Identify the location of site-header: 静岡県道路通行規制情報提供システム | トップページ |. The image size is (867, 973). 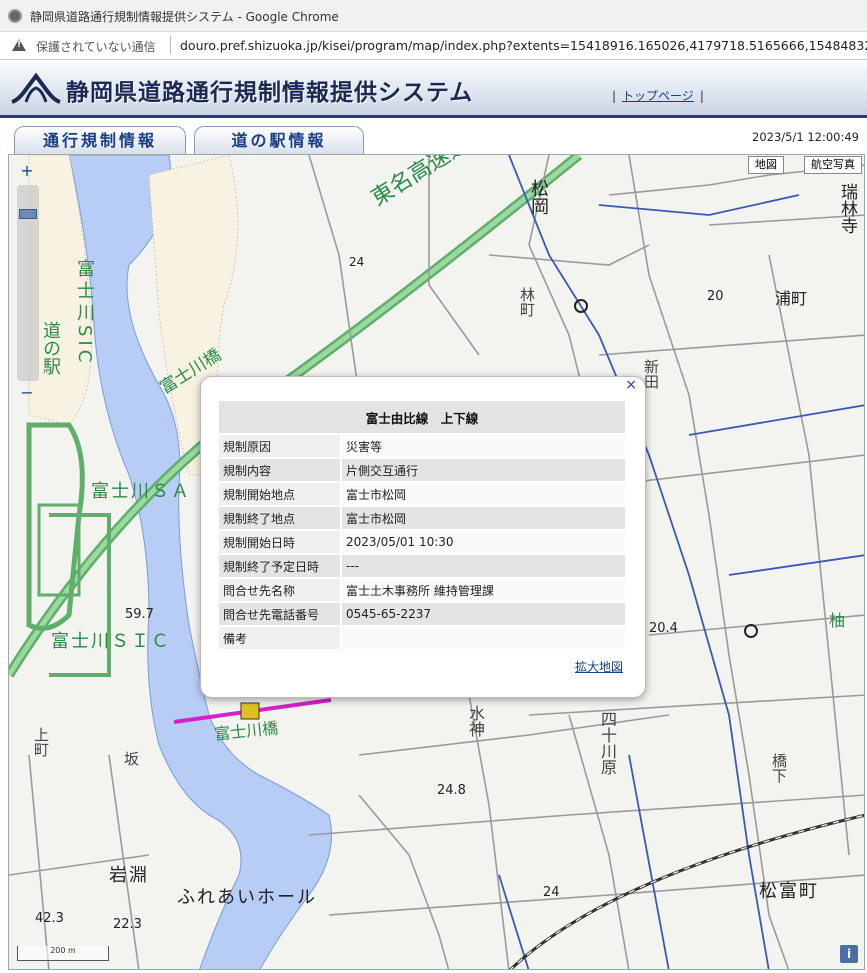
(433, 89).